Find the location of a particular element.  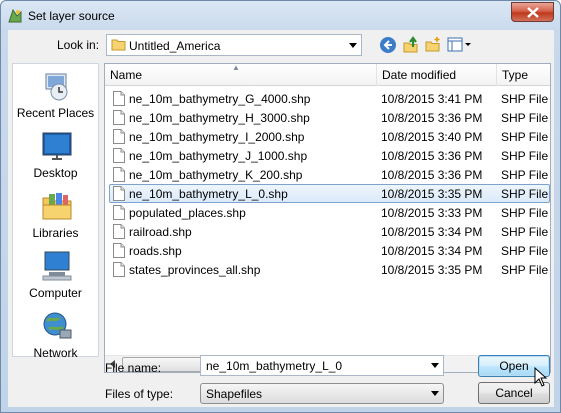

window-title: Set layer source is located at coordinates (71, 16).